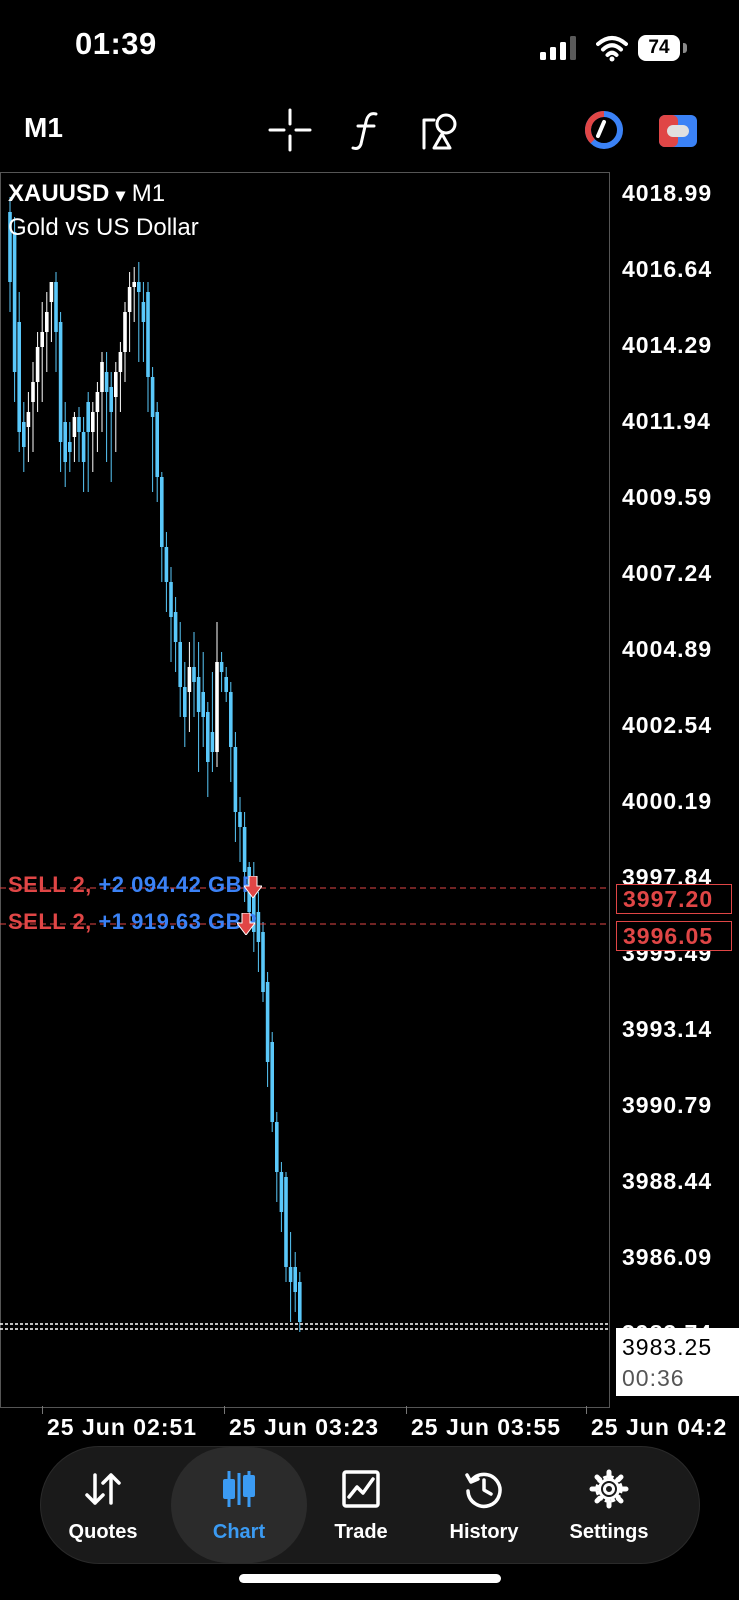 This screenshot has height=1600, width=739. Describe the element at coordinates (604, 130) in the screenshot. I see `chart-color-icon` at that location.